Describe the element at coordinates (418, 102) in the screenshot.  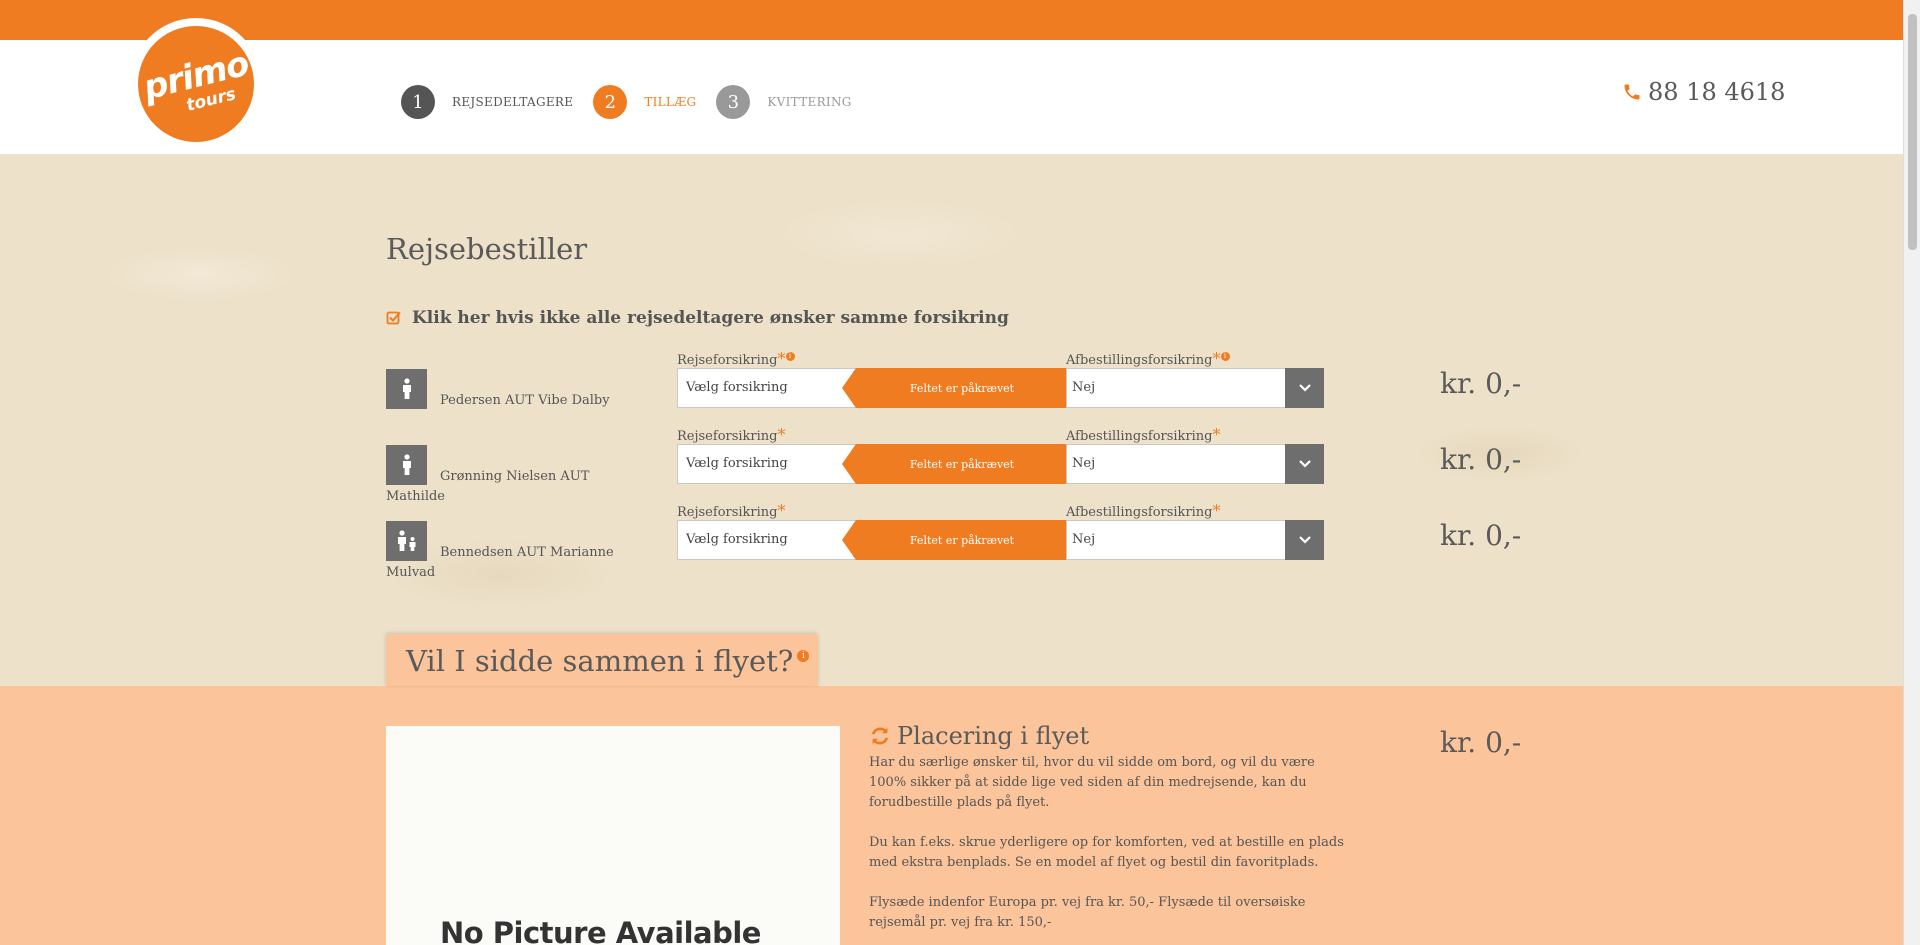
I see `step-number: 1` at that location.